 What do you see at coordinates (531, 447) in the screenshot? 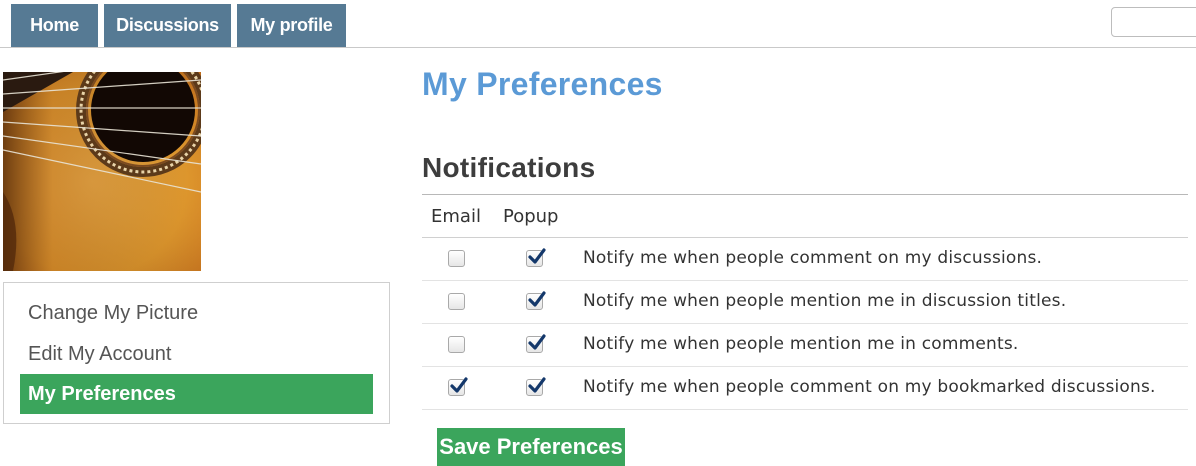
I see `save-preferences-button: Save Preferences` at bounding box center [531, 447].